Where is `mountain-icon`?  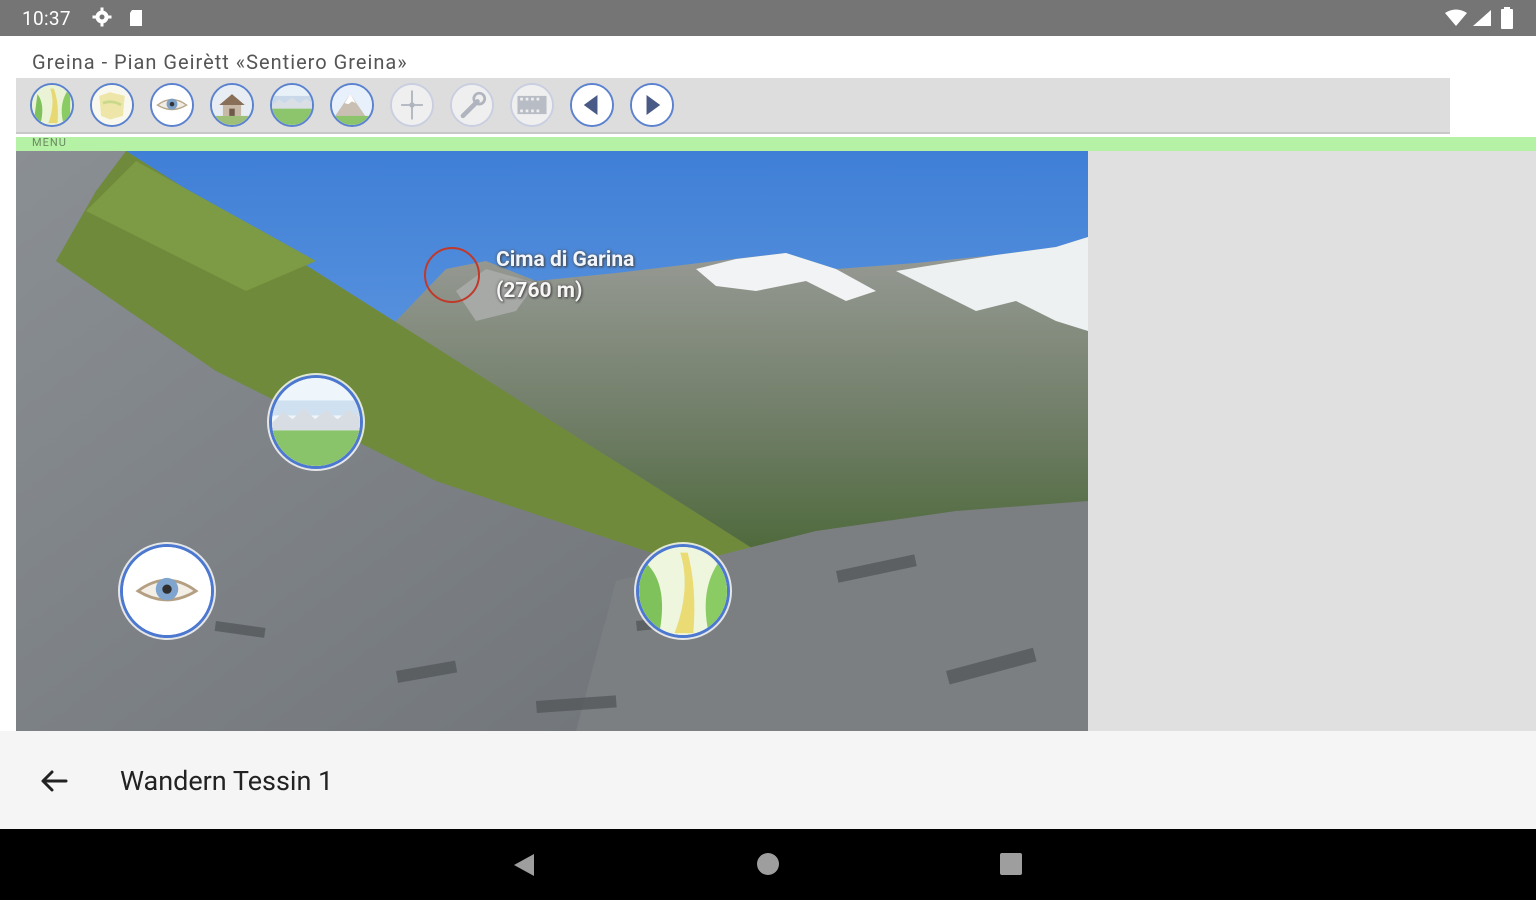
mountain-icon is located at coordinates (352, 105).